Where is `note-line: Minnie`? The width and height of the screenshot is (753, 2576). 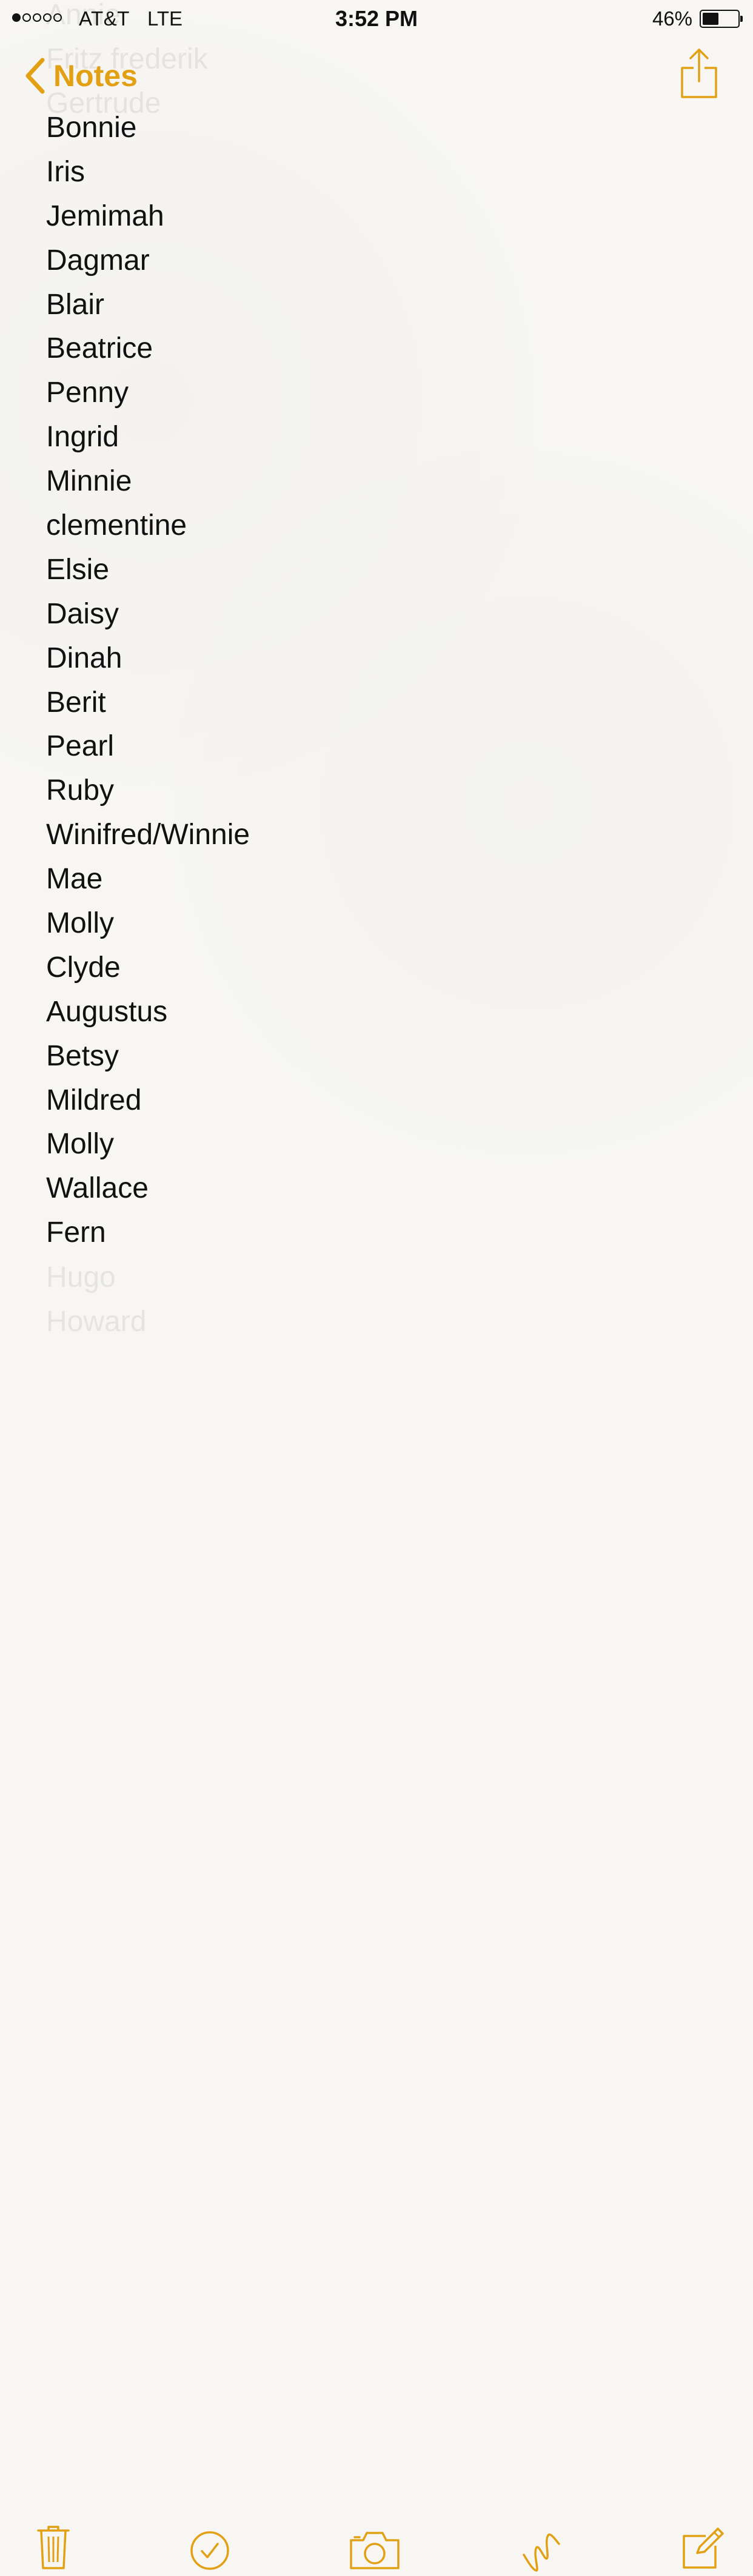 note-line: Minnie is located at coordinates (379, 482).